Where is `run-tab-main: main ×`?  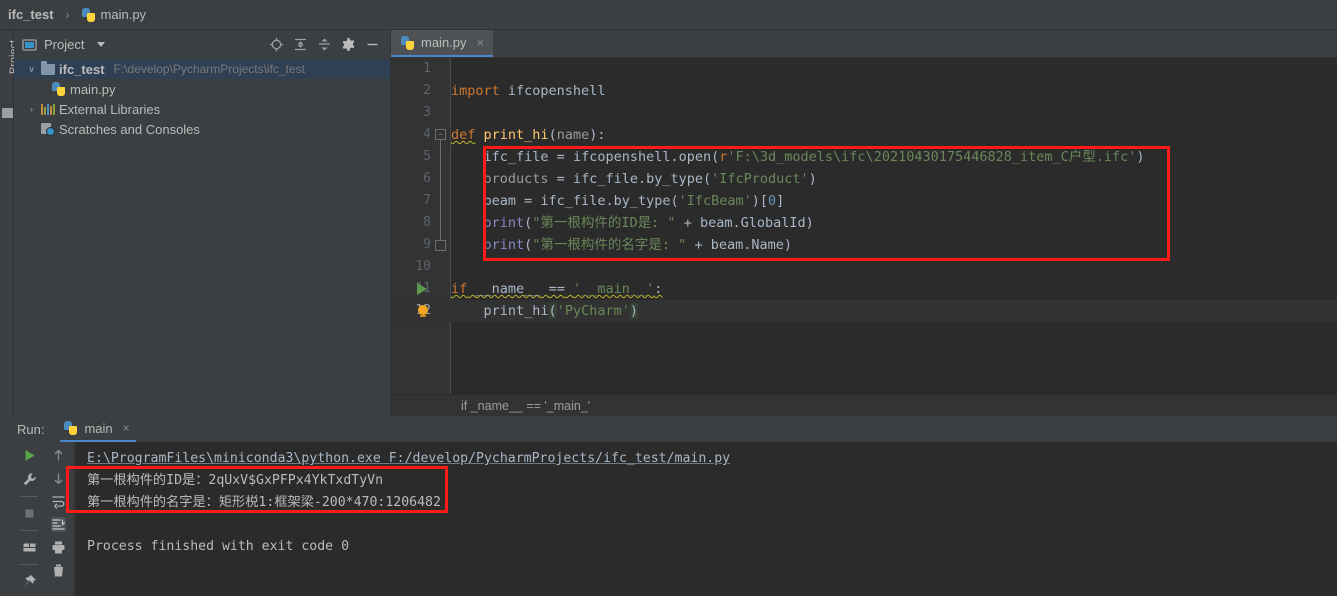 run-tab-main: main × is located at coordinates (98, 429).